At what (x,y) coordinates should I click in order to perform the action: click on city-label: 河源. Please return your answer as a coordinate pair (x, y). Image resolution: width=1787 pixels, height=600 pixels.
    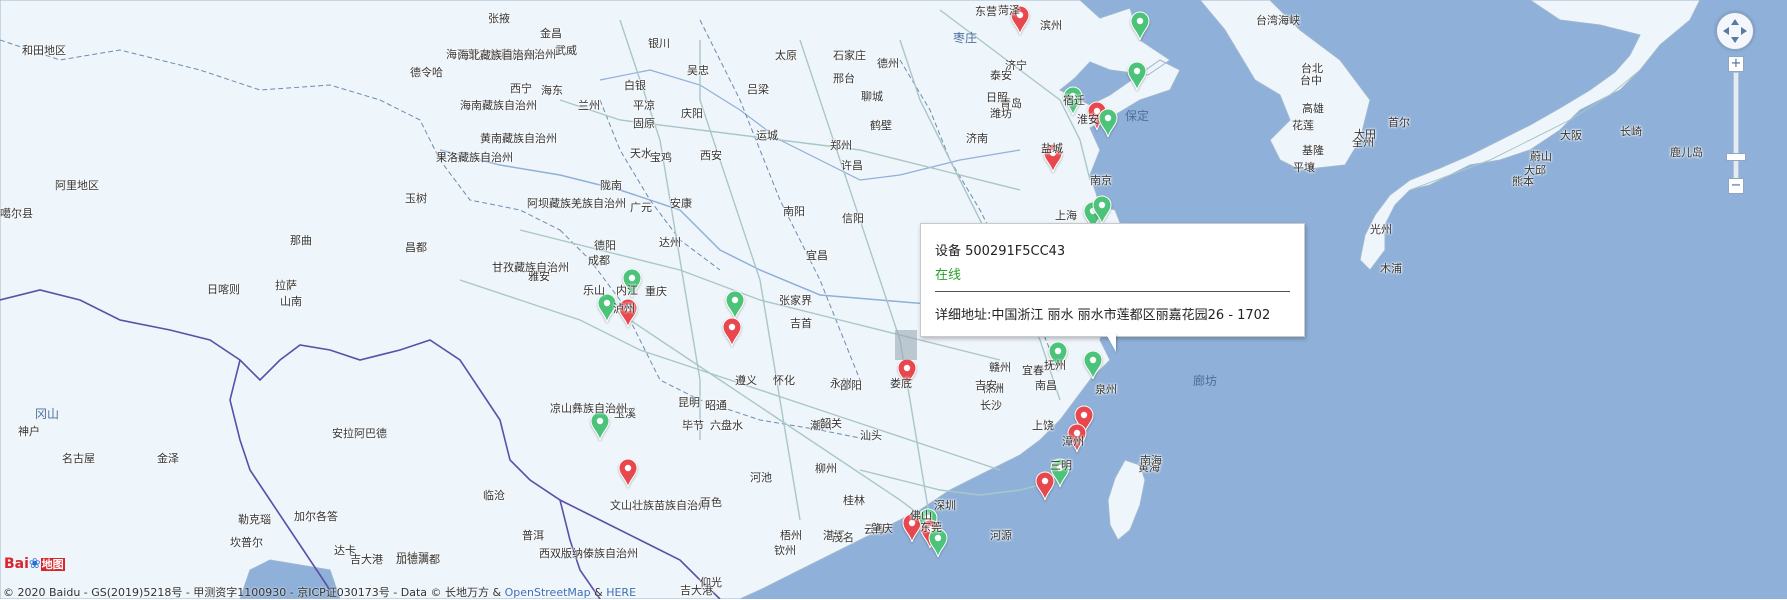
    Looking at the image, I should click on (1001, 535).